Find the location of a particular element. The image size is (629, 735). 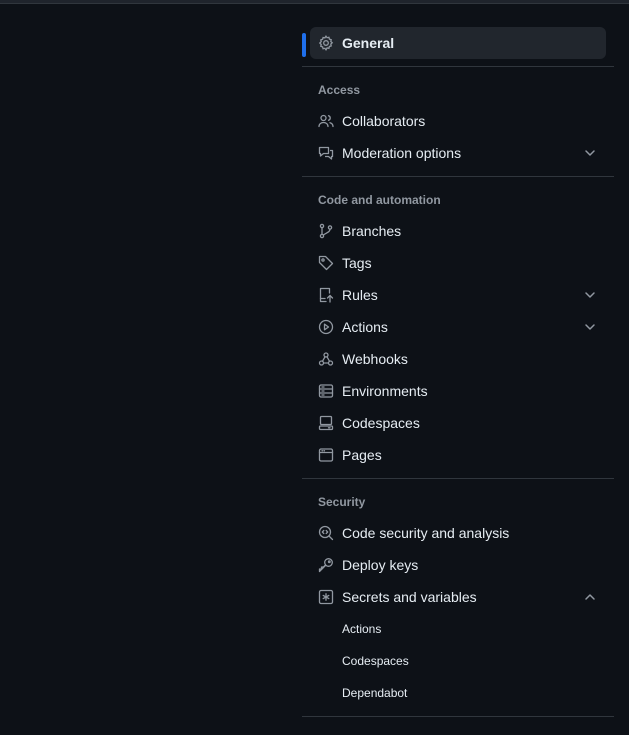

nav-item-label: Secrets and variables is located at coordinates (409, 597).